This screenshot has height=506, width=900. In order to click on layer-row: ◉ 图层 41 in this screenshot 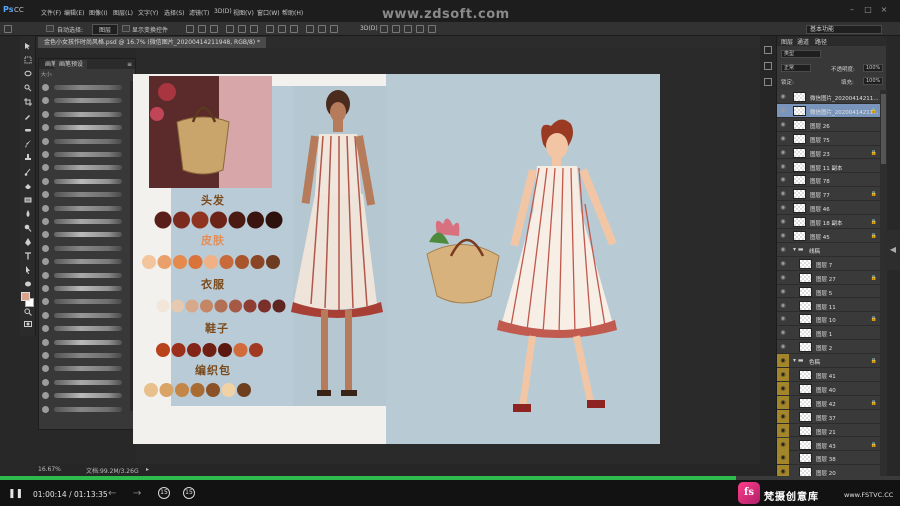, I will do `click(828, 375)`.